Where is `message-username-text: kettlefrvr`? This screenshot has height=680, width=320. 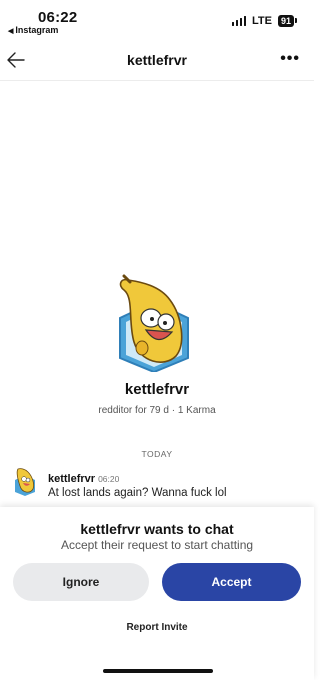
message-username-text: kettlefrvr is located at coordinates (71, 479).